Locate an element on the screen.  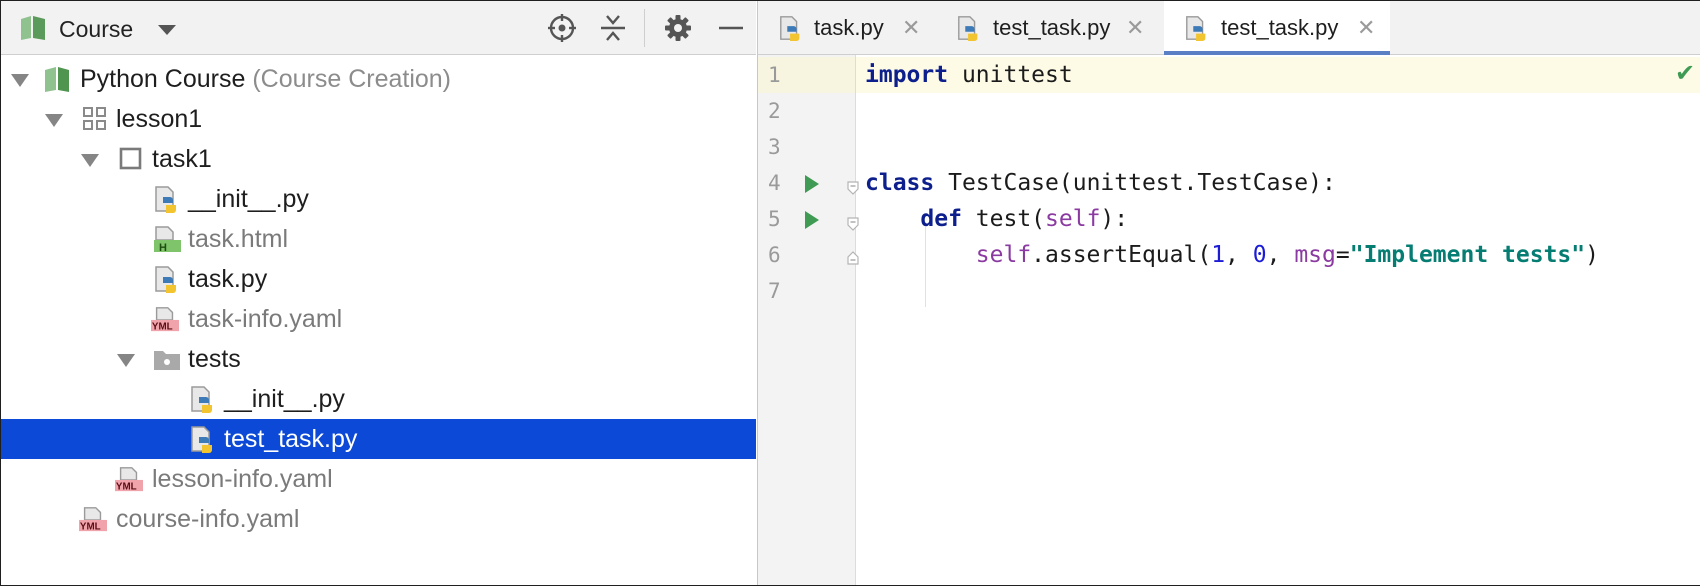
toolbar-divider is located at coordinates (644, 28).